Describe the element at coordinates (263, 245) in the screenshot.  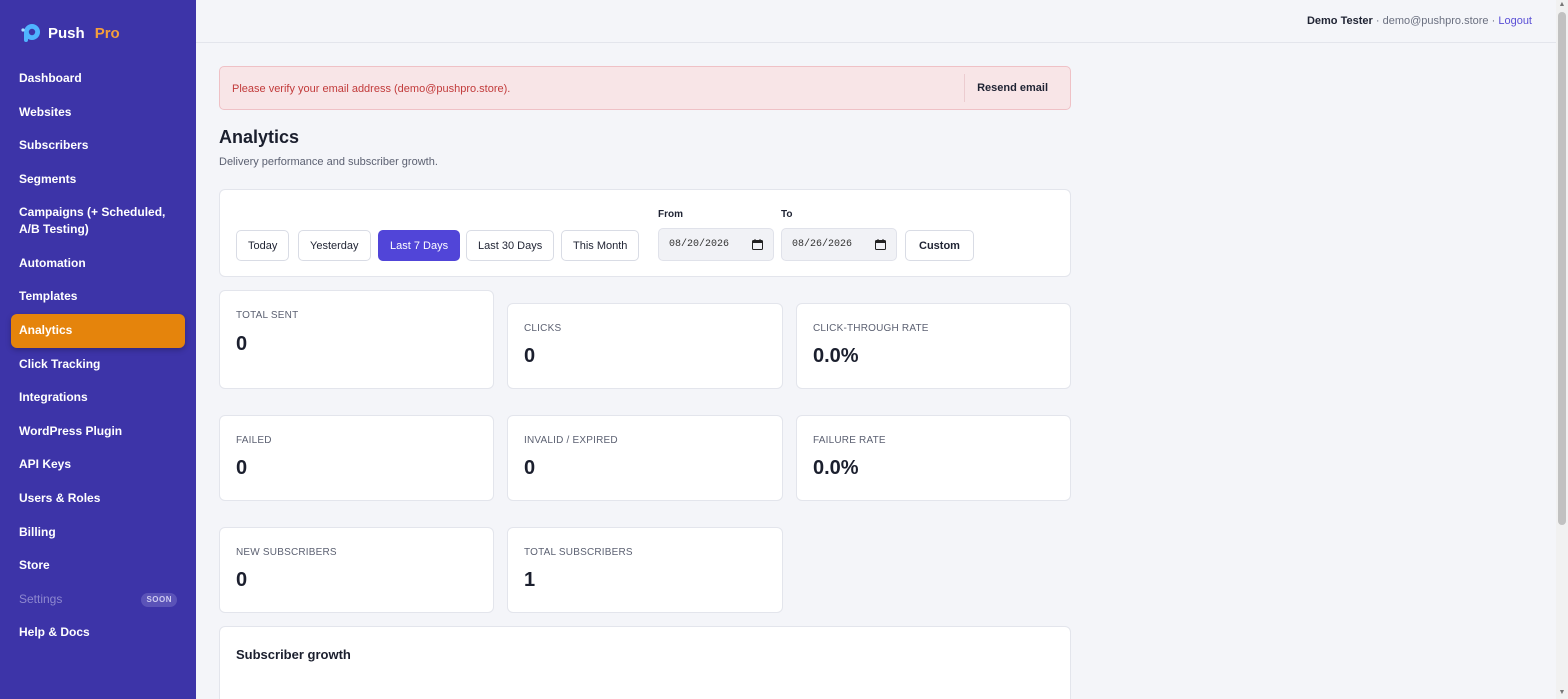
I see `range-today-button: Today` at that location.